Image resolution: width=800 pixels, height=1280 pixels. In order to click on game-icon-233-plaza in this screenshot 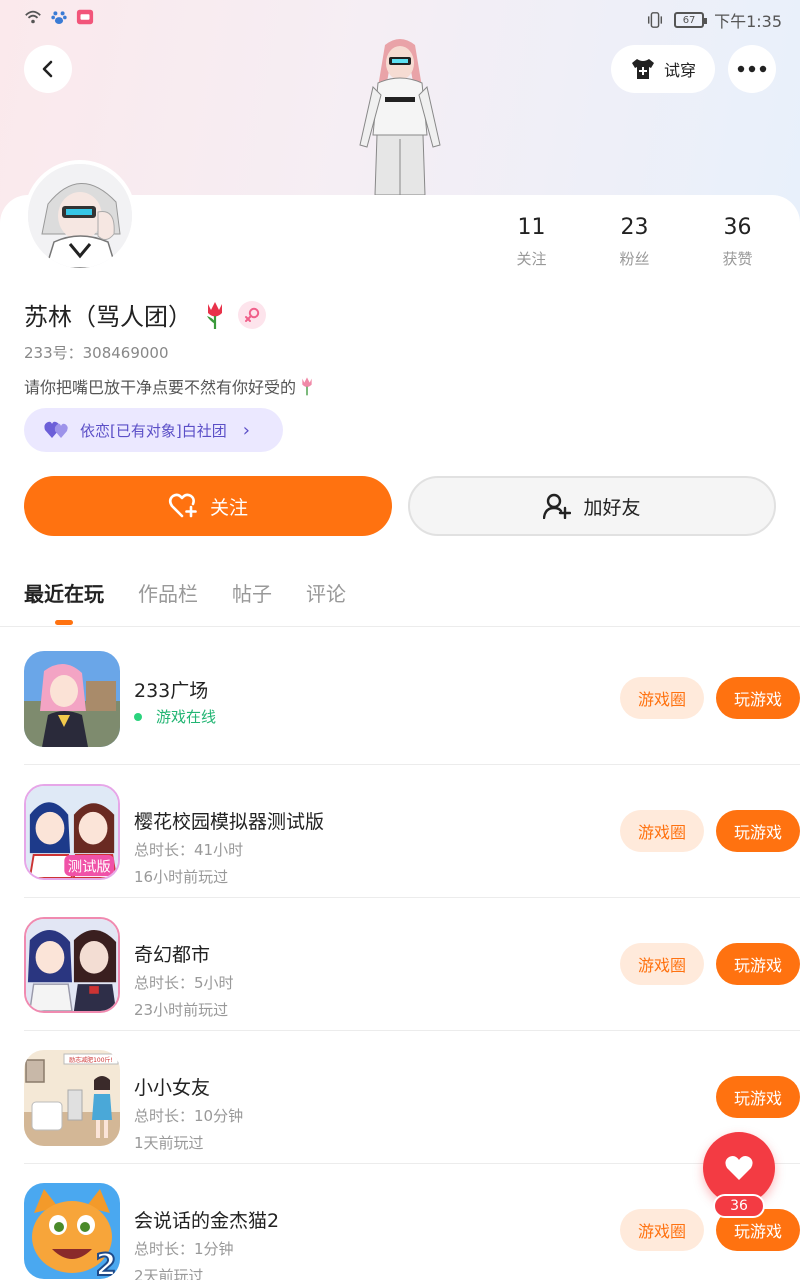, I will do `click(72, 699)`.